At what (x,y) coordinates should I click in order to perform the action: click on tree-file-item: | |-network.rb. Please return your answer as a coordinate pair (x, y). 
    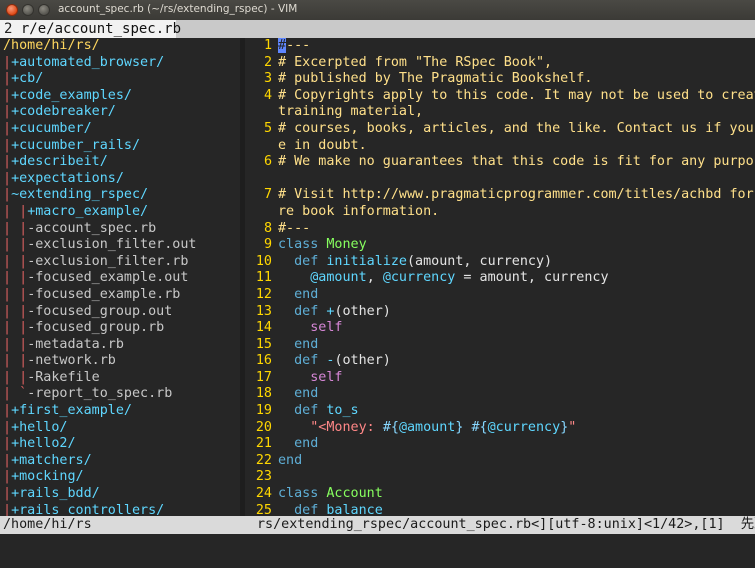
    Looking at the image, I should click on (120, 361).